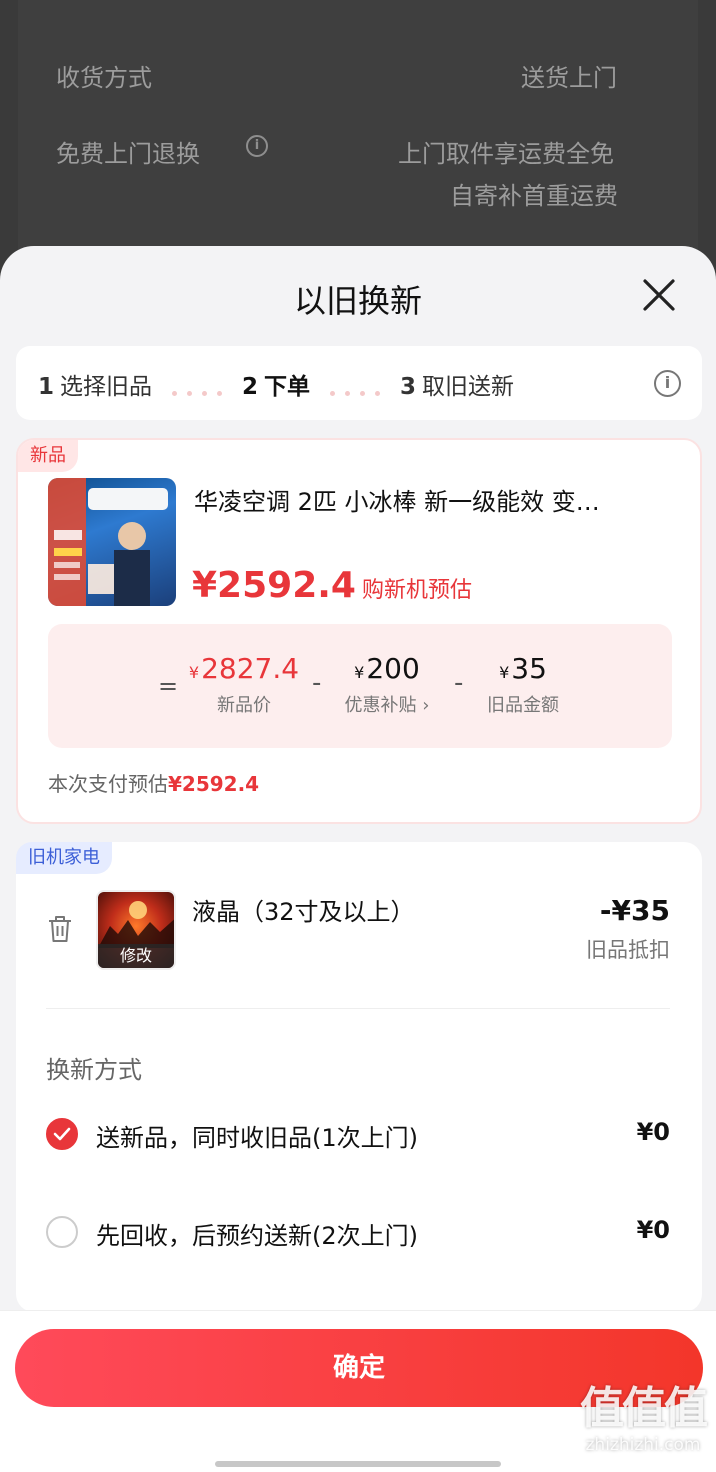  What do you see at coordinates (112, 542) in the screenshot?
I see `new-product-image` at bounding box center [112, 542].